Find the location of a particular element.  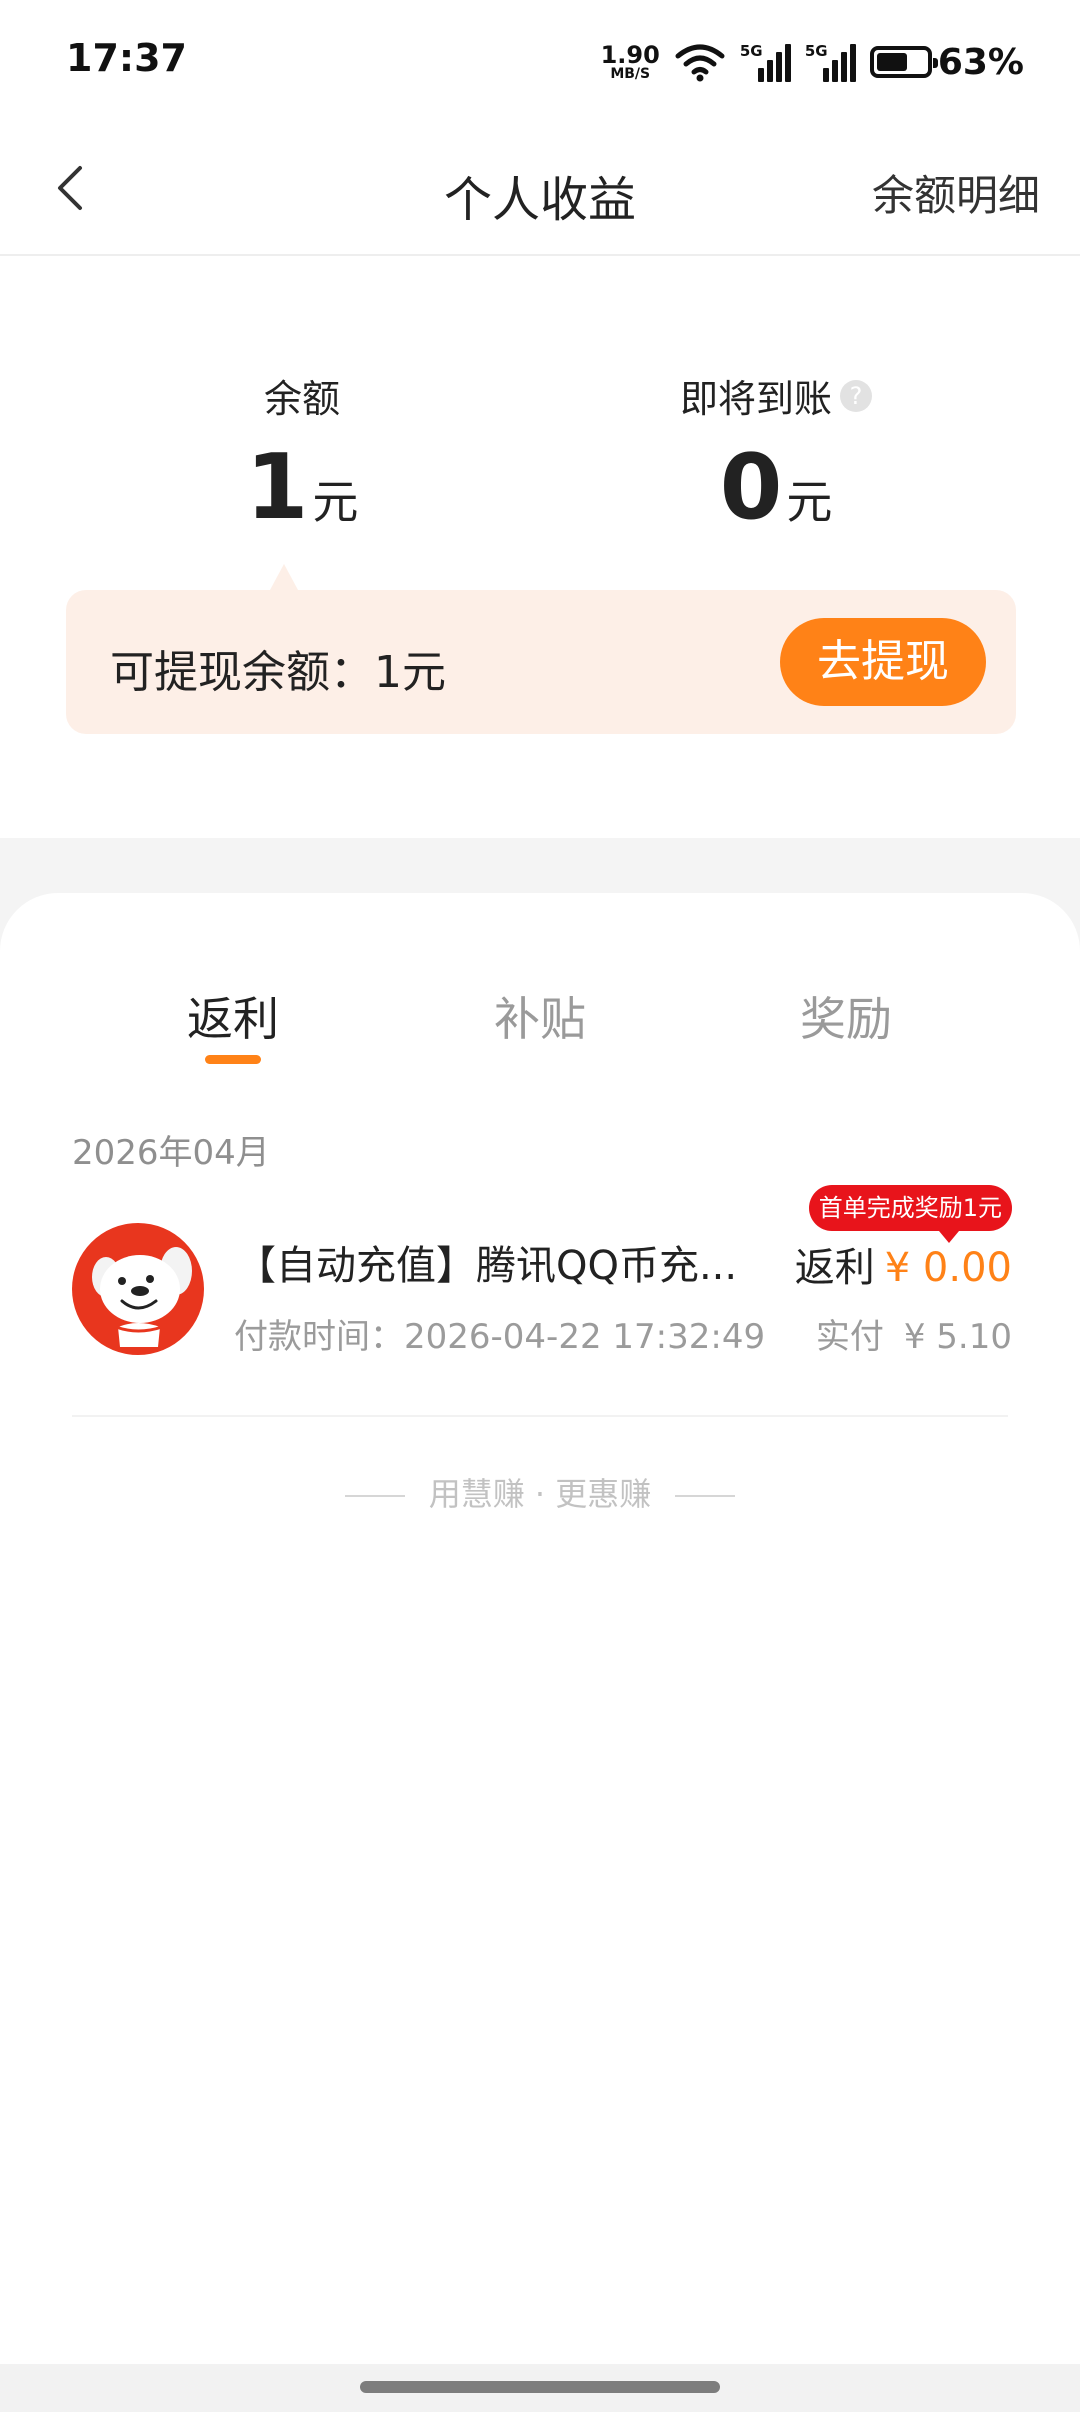

home-indicator is located at coordinates (540, 2387).